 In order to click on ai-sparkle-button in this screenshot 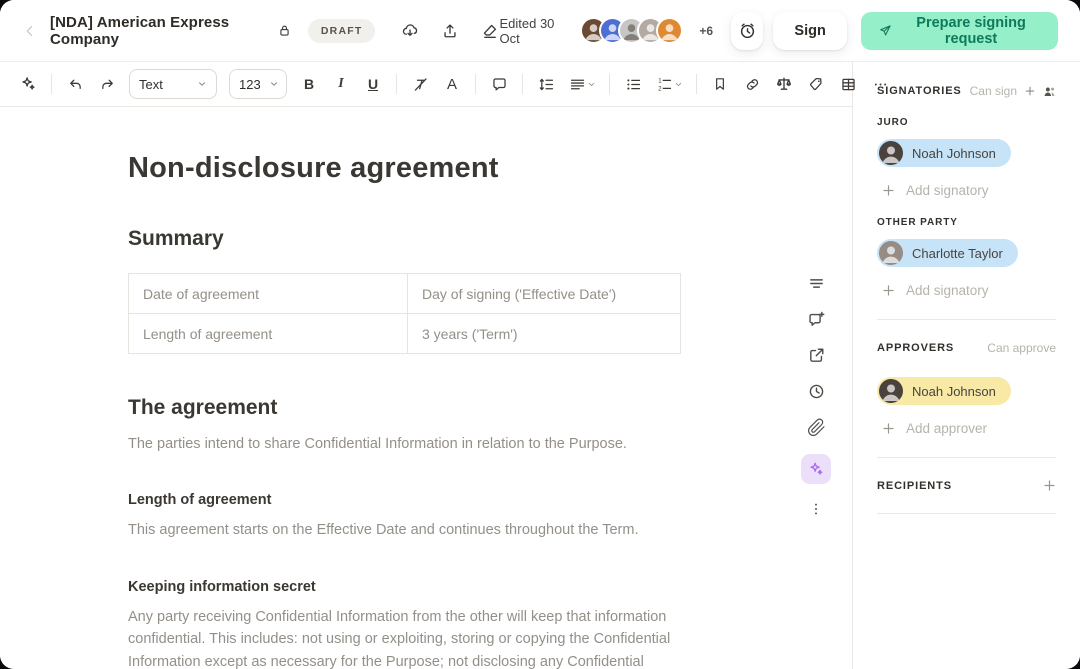, I will do `click(28, 84)`.